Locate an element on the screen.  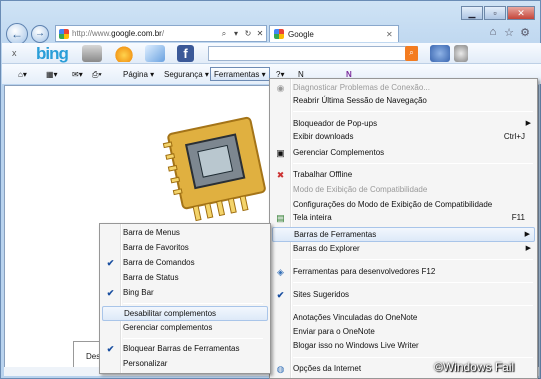
submenu-item-command-bar: ✔ Barra de Comandos is located at coordinates (185, 263).